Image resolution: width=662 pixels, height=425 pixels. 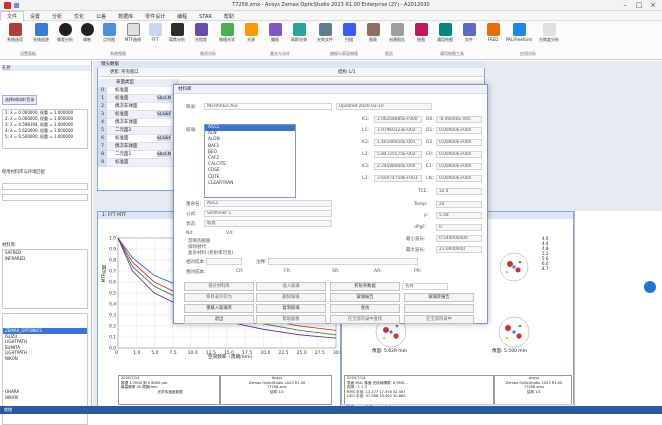 I want to click on delete-glass-button: 删除玻璃, so click(x=291, y=297).